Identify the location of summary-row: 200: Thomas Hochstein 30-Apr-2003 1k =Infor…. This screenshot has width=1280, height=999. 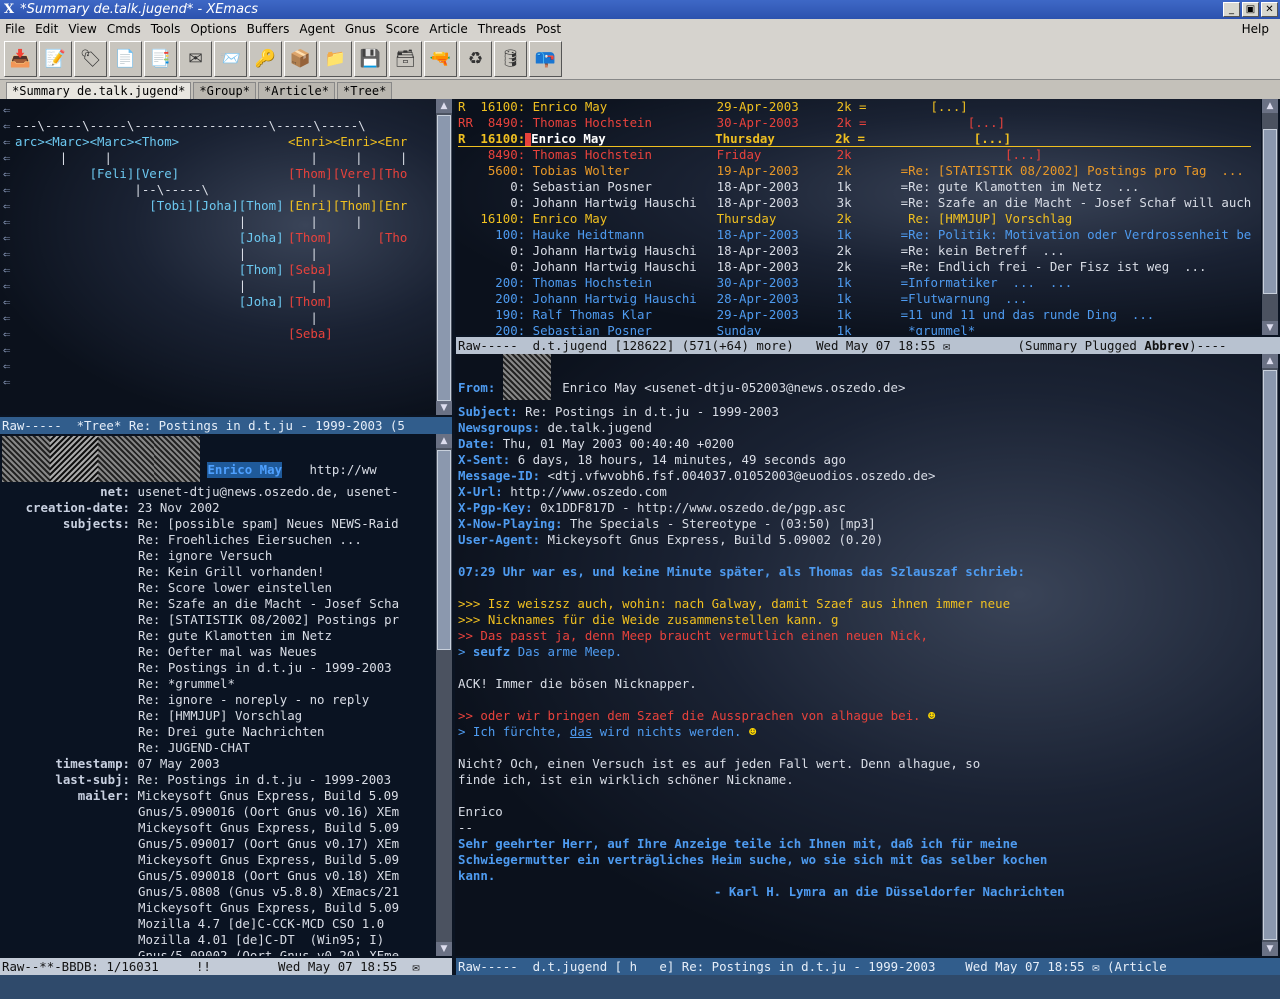
(854, 283).